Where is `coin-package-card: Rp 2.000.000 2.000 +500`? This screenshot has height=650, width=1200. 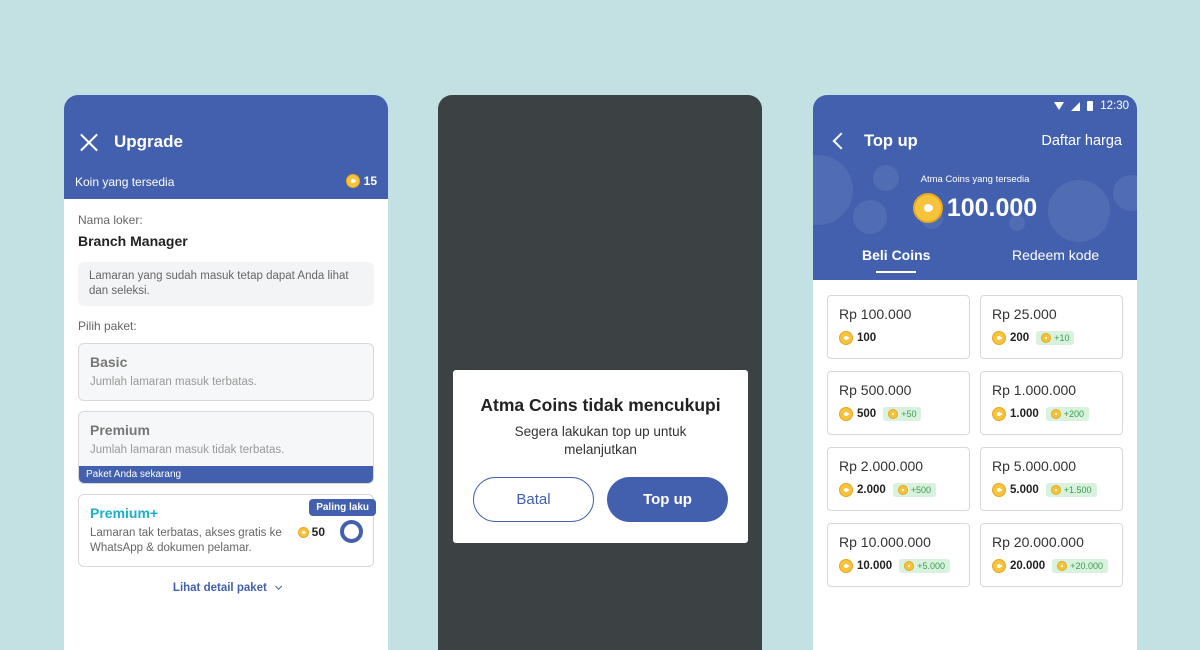
coin-package-card: Rp 2.000.000 2.000 +500 is located at coordinates (898, 479).